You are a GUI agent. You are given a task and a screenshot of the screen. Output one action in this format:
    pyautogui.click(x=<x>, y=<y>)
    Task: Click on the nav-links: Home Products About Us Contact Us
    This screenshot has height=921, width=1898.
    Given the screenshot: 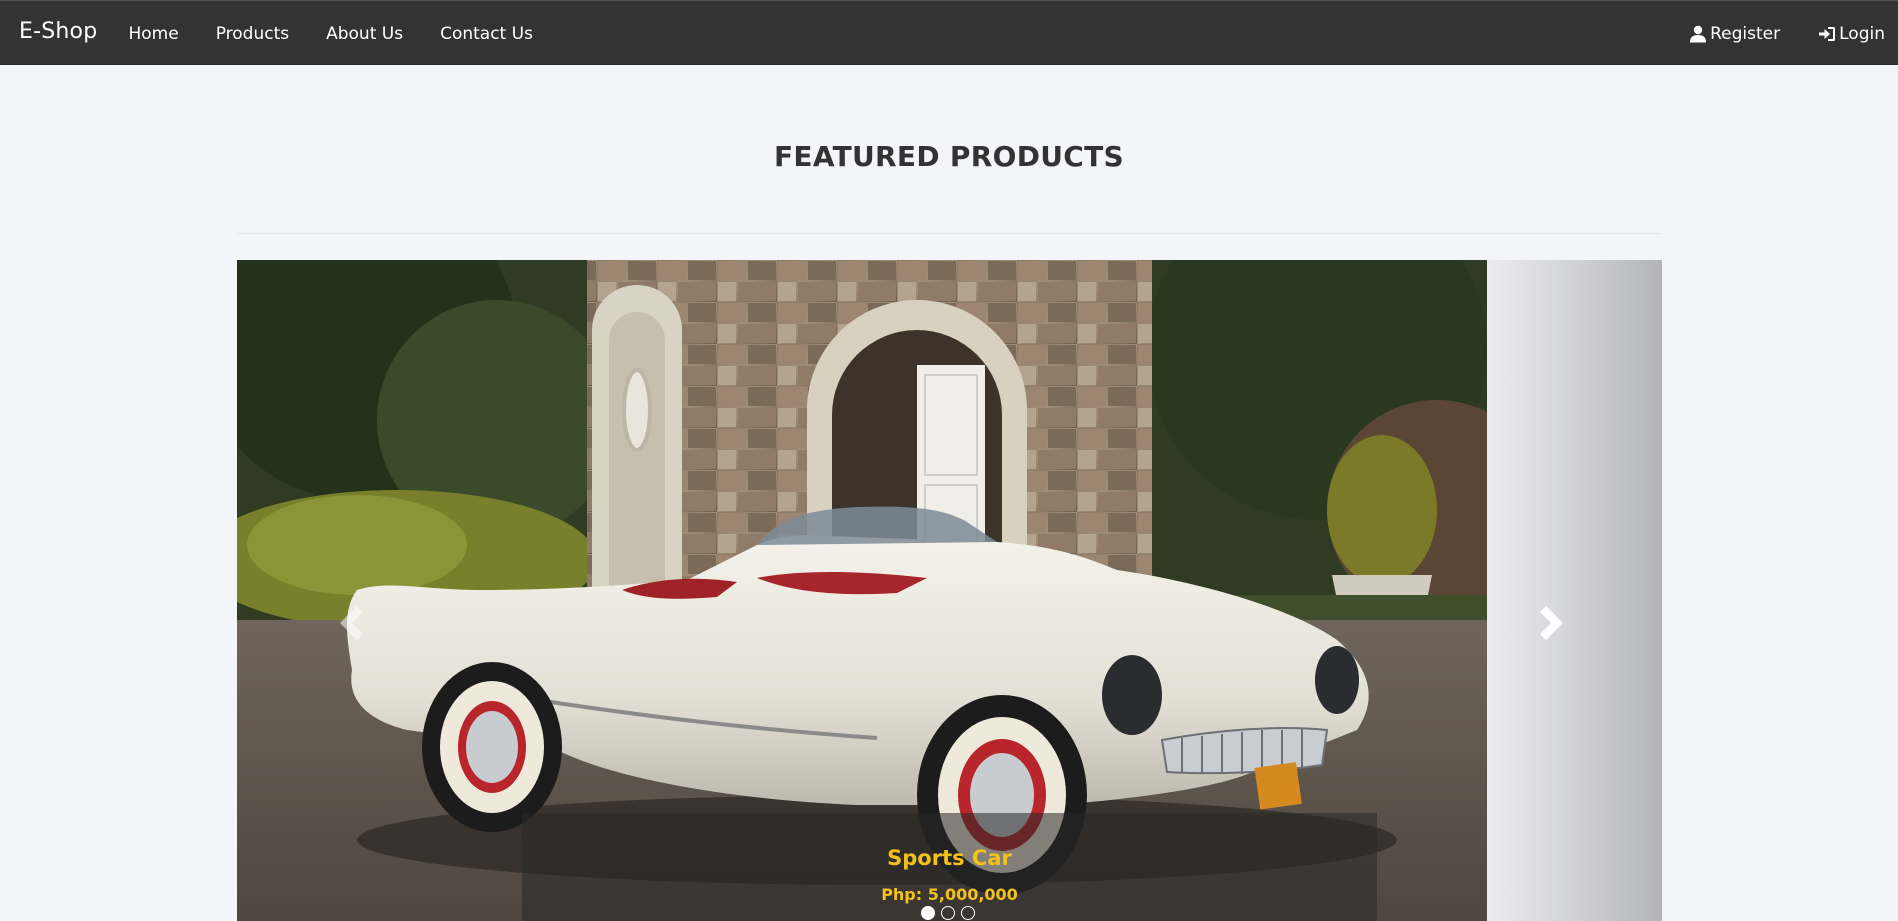 What is the action you would take?
    pyautogui.click(x=330, y=33)
    